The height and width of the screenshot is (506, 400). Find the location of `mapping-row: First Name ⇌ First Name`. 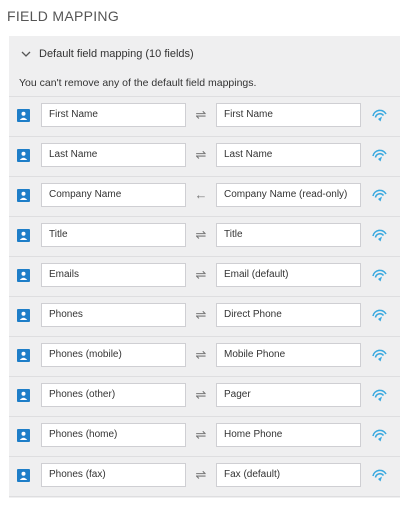

mapping-row: First Name ⇌ First Name is located at coordinates (204, 117).